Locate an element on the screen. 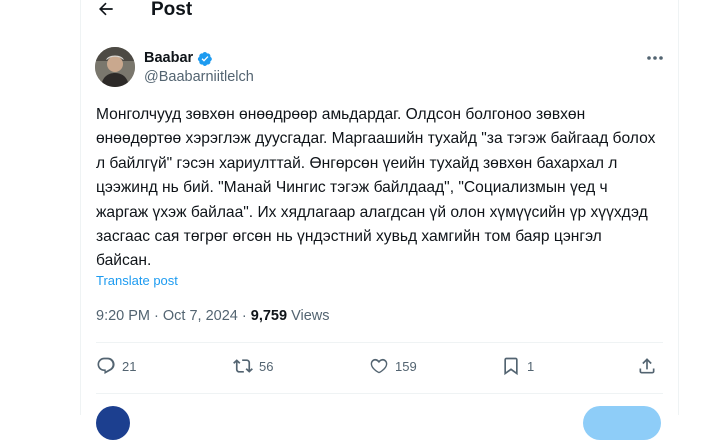 The width and height of the screenshot is (710, 440). like-count: 159 is located at coordinates (406, 366).